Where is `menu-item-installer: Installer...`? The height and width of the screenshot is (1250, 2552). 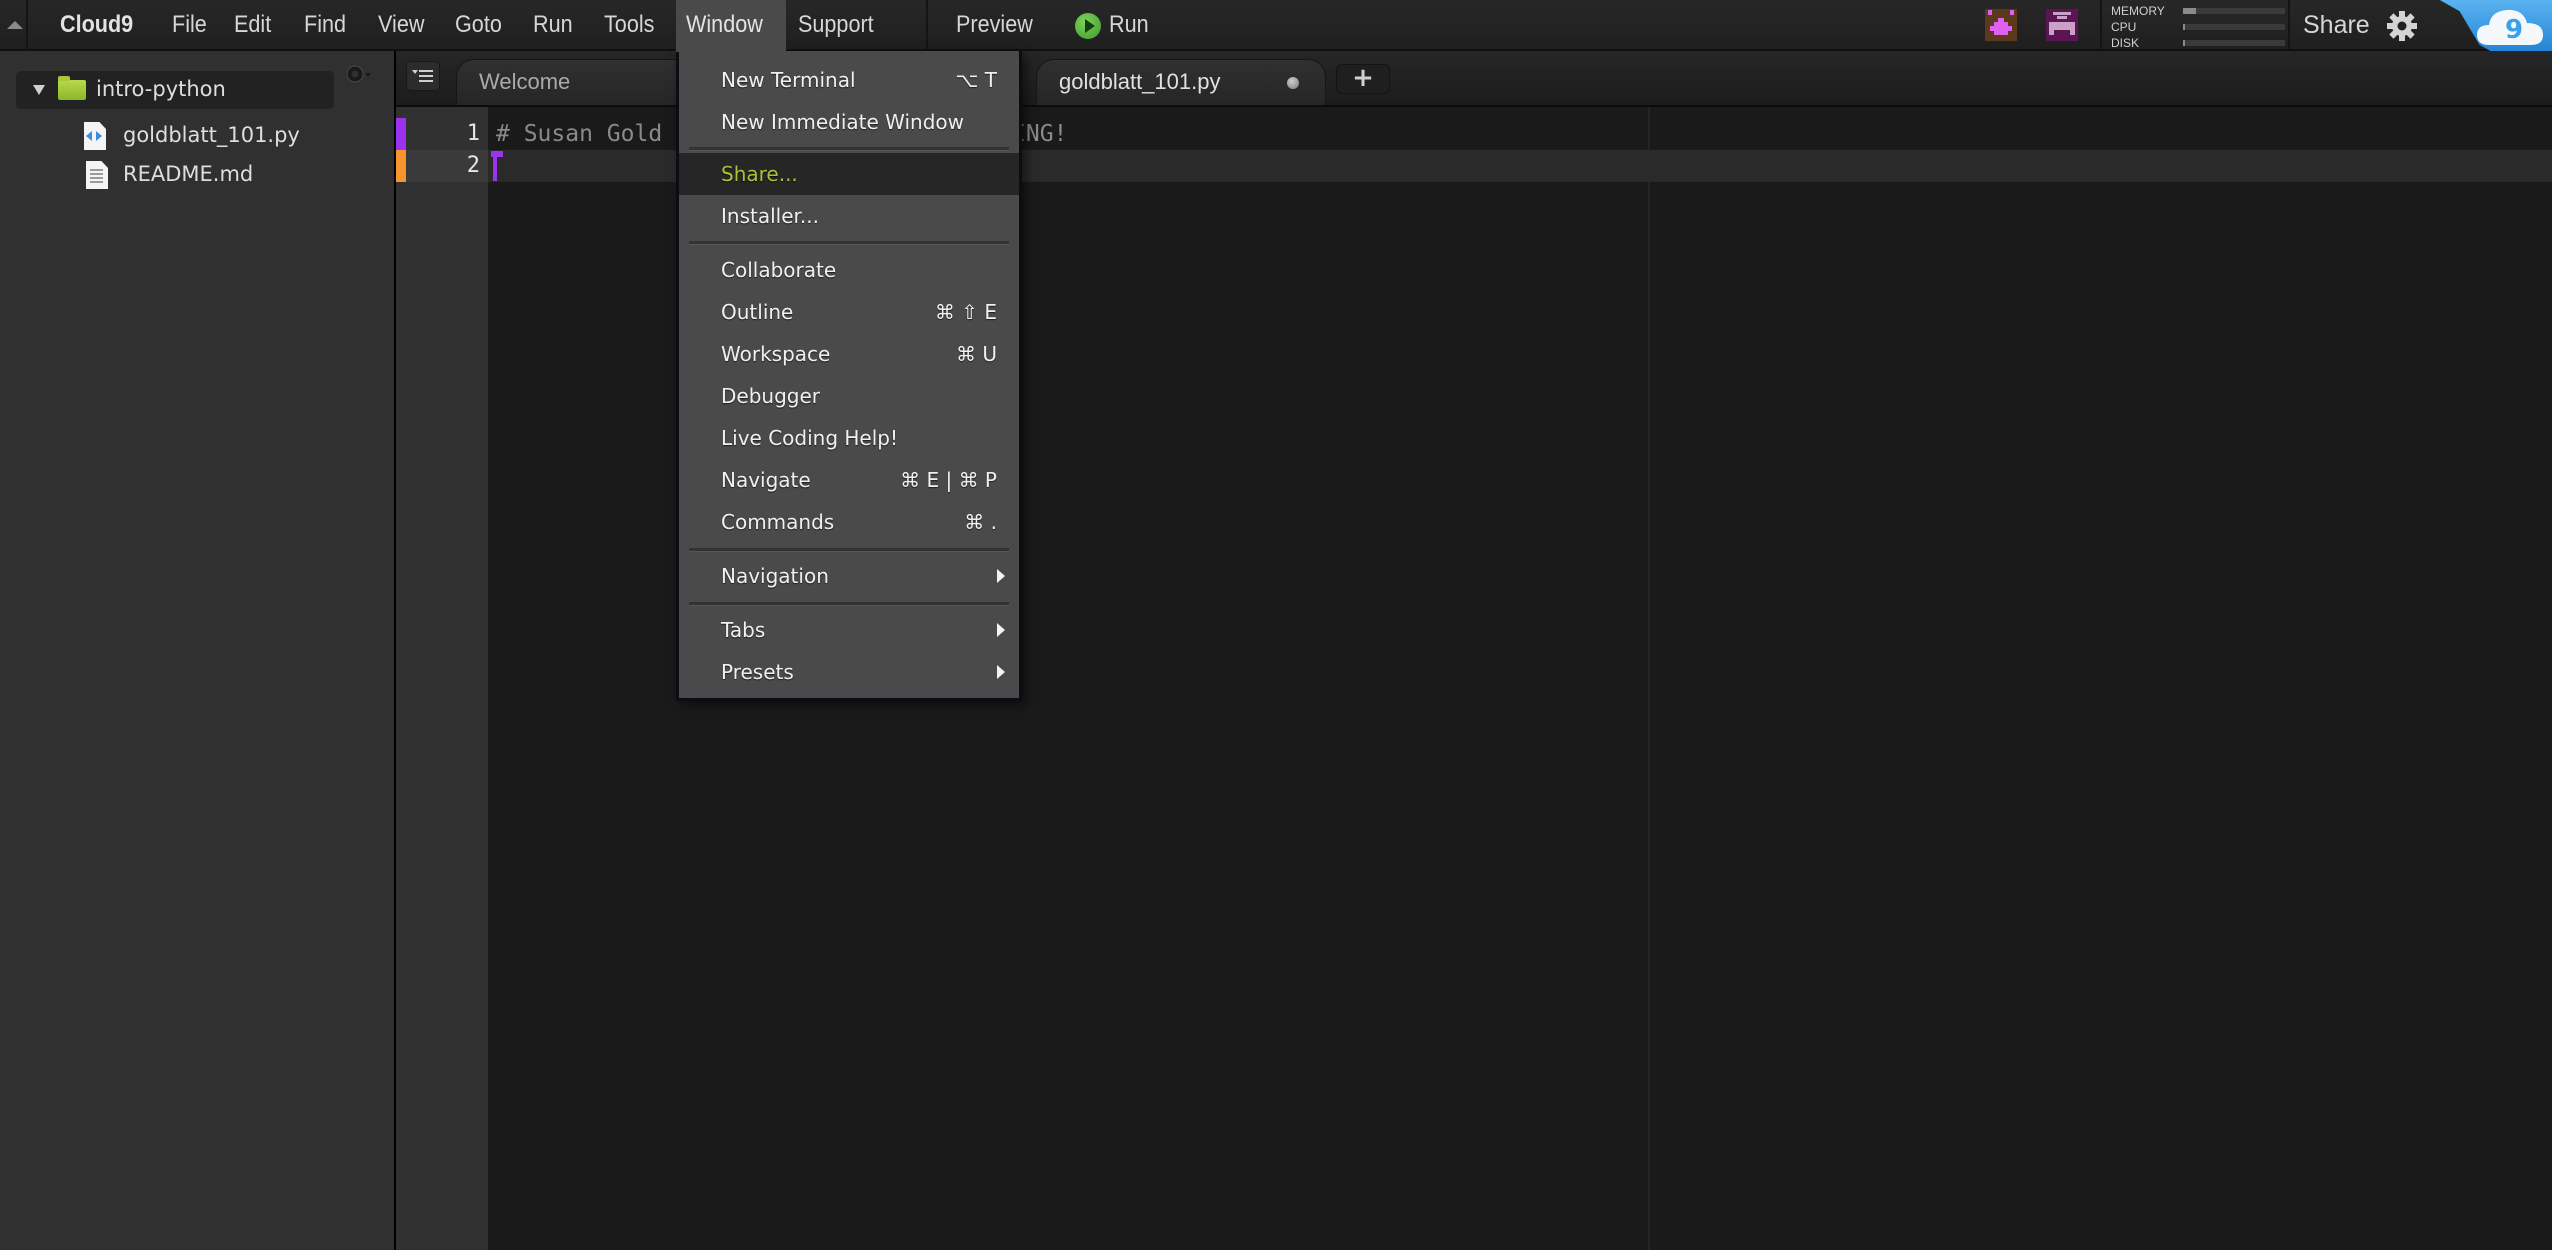 menu-item-installer: Installer... is located at coordinates (849, 216).